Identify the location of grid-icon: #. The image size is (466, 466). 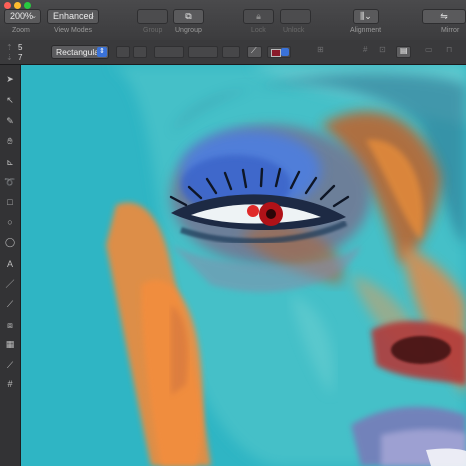
(10, 384).